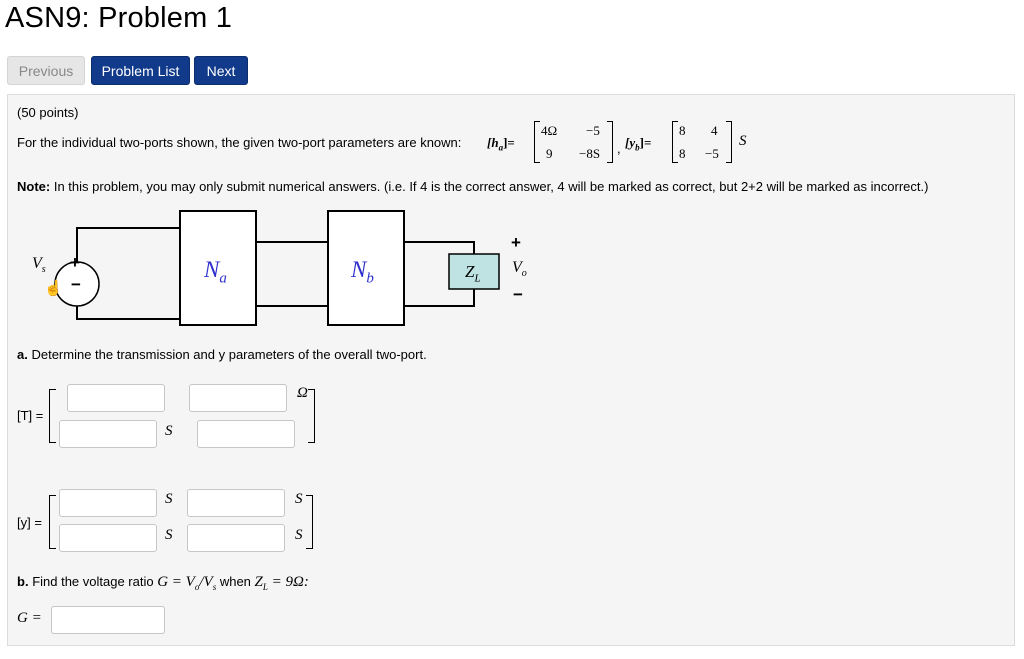 The height and width of the screenshot is (659, 1024). What do you see at coordinates (682, 153) in the screenshot?
I see `yb-r2c1: 8` at bounding box center [682, 153].